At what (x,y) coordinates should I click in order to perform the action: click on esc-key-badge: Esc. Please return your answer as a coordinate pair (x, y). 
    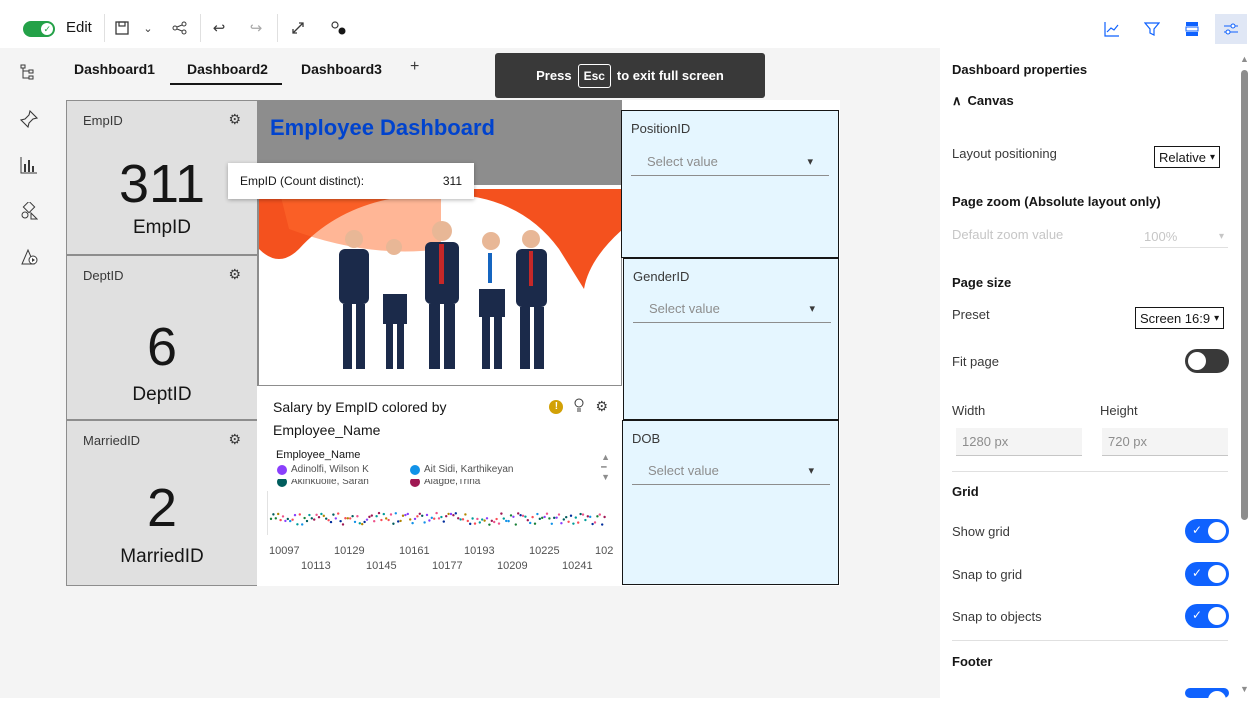
    Looking at the image, I should click on (594, 75).